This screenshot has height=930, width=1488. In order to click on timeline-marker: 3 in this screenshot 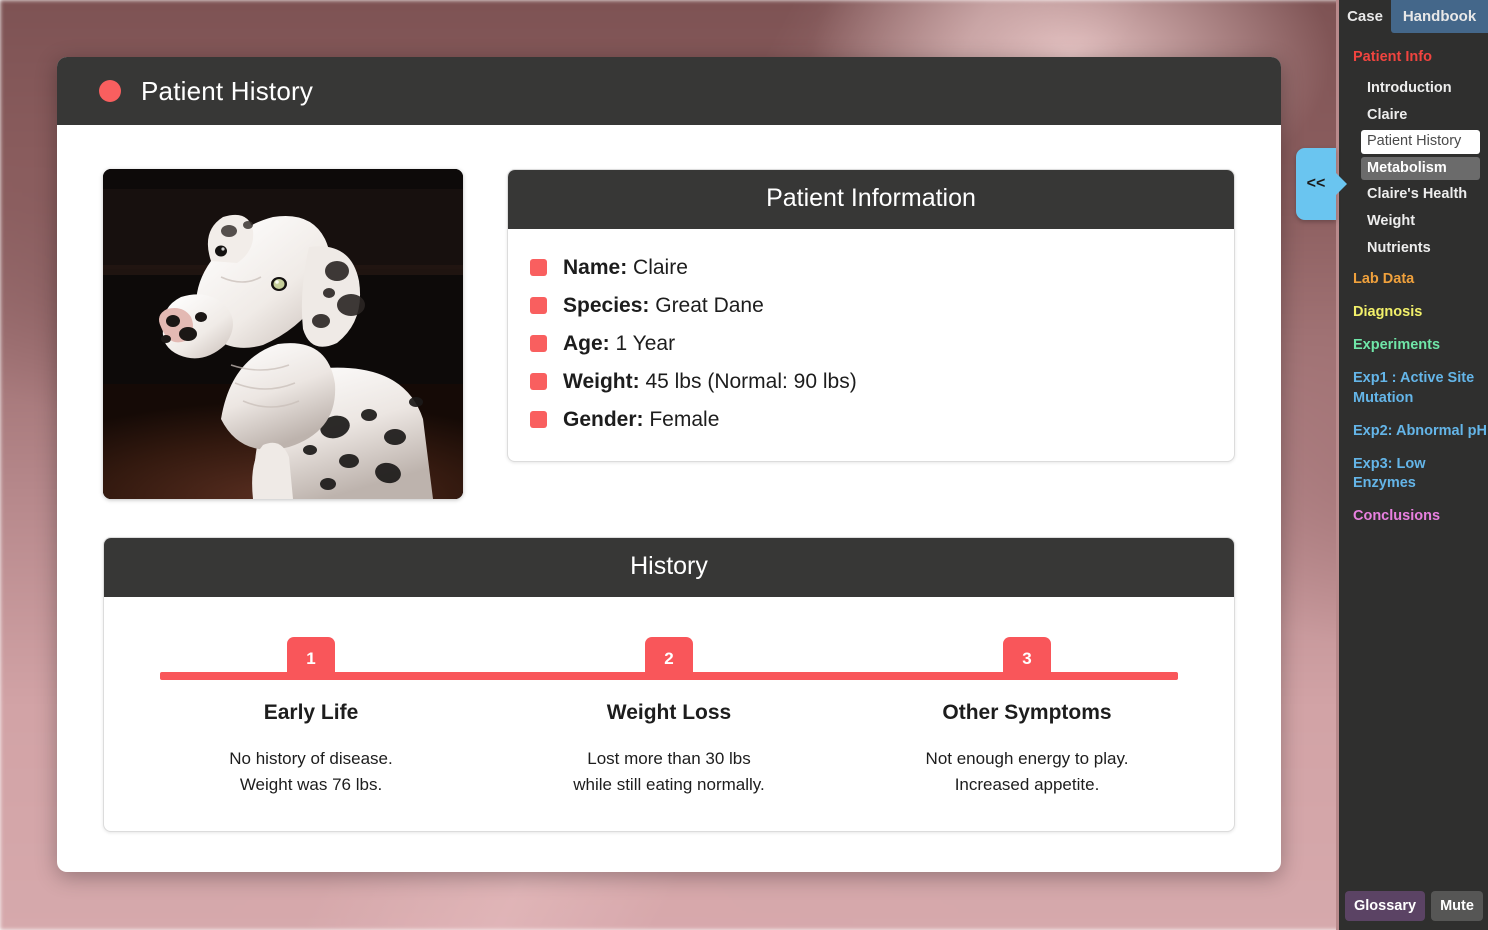, I will do `click(1027, 658)`.